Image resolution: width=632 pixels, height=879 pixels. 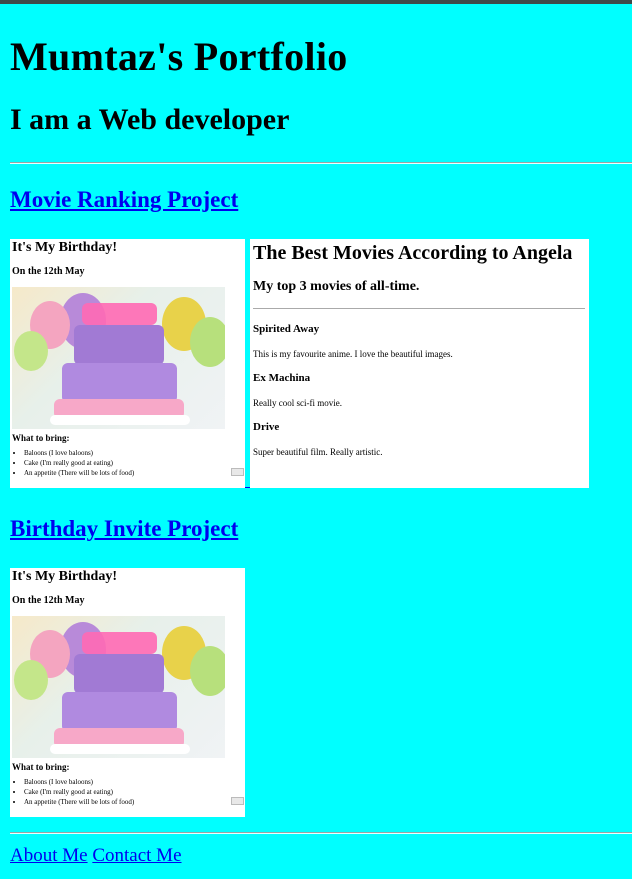 I want to click on contact-me-link: Contact Me, so click(x=136, y=855).